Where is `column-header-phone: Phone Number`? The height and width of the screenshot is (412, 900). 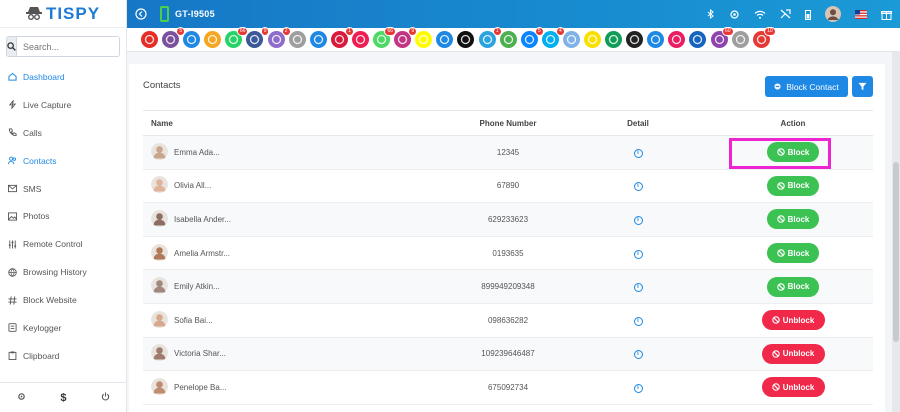 column-header-phone: Phone Number is located at coordinates (508, 123).